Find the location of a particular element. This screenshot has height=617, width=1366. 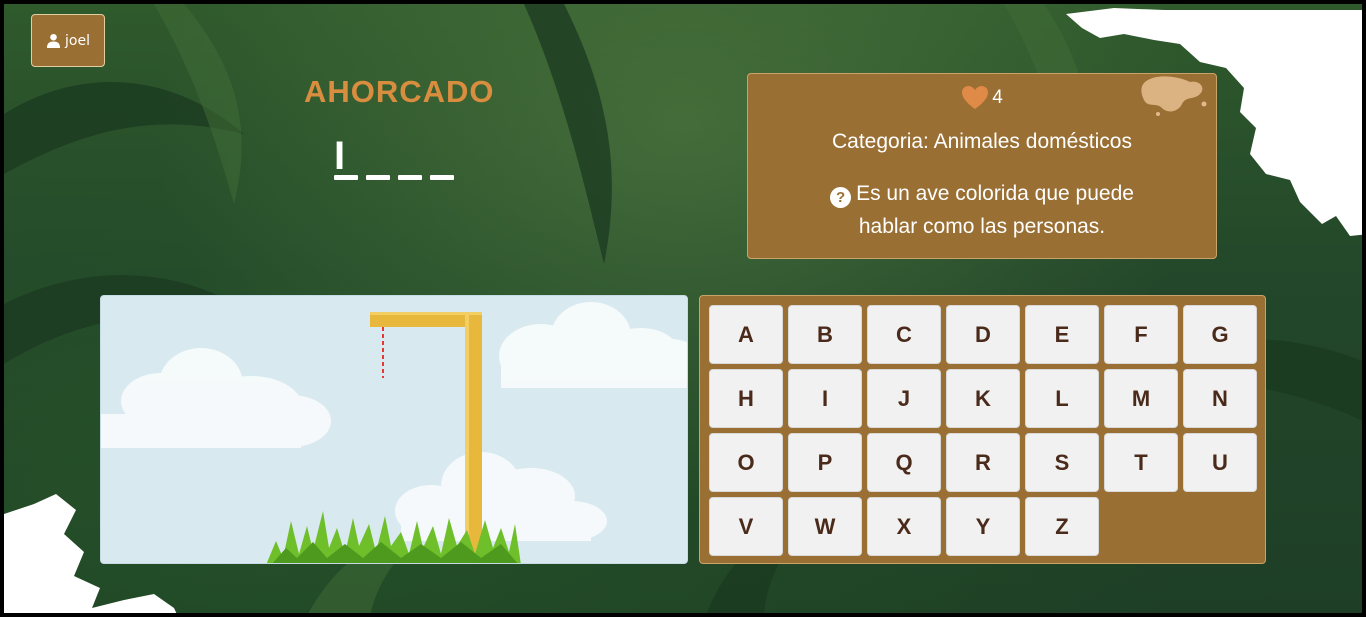

key-k: K is located at coordinates (983, 398).